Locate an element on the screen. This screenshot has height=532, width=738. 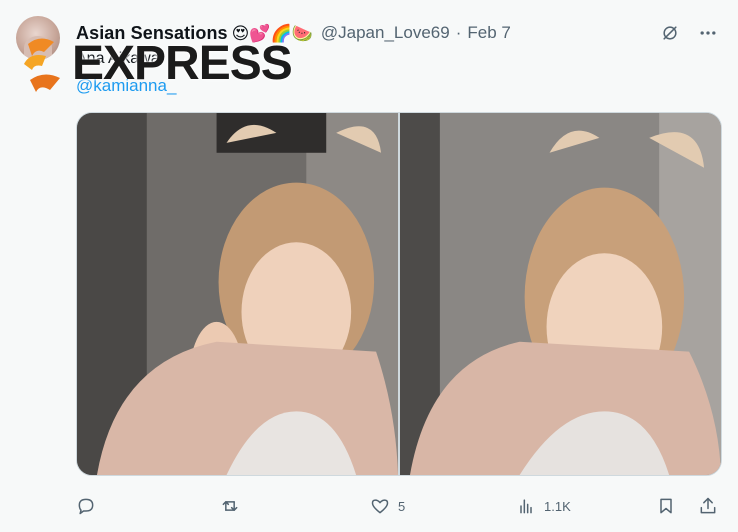
avatar is located at coordinates (38, 38).